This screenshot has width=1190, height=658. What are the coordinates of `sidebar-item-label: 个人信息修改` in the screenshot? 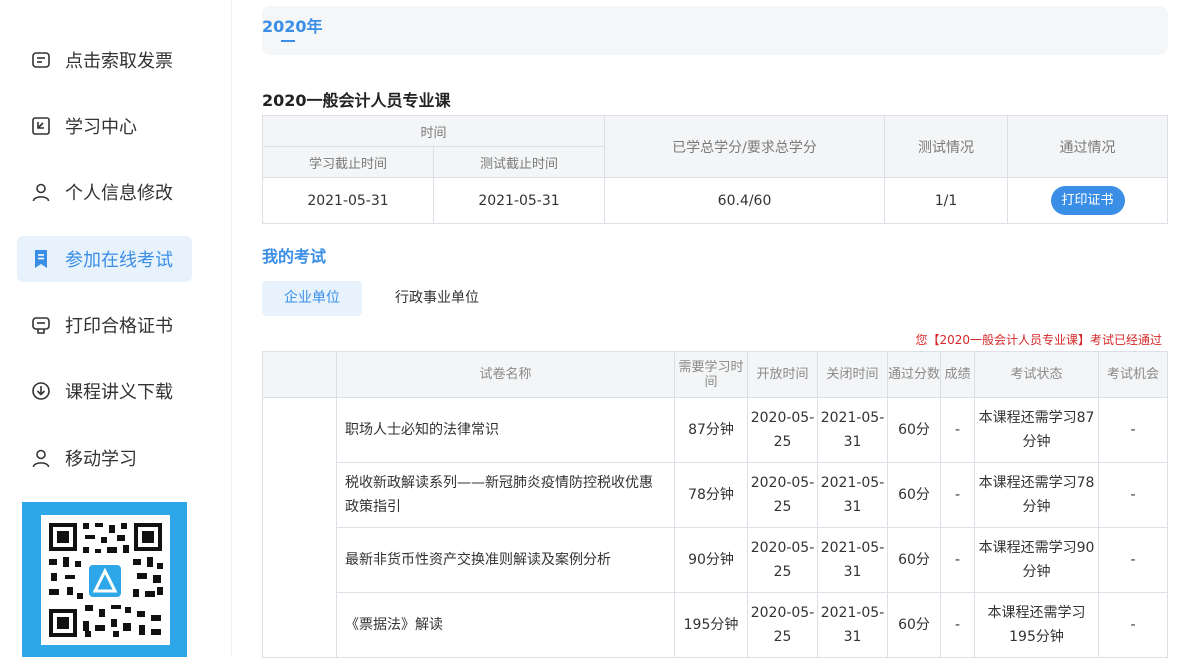 It's located at (119, 193).